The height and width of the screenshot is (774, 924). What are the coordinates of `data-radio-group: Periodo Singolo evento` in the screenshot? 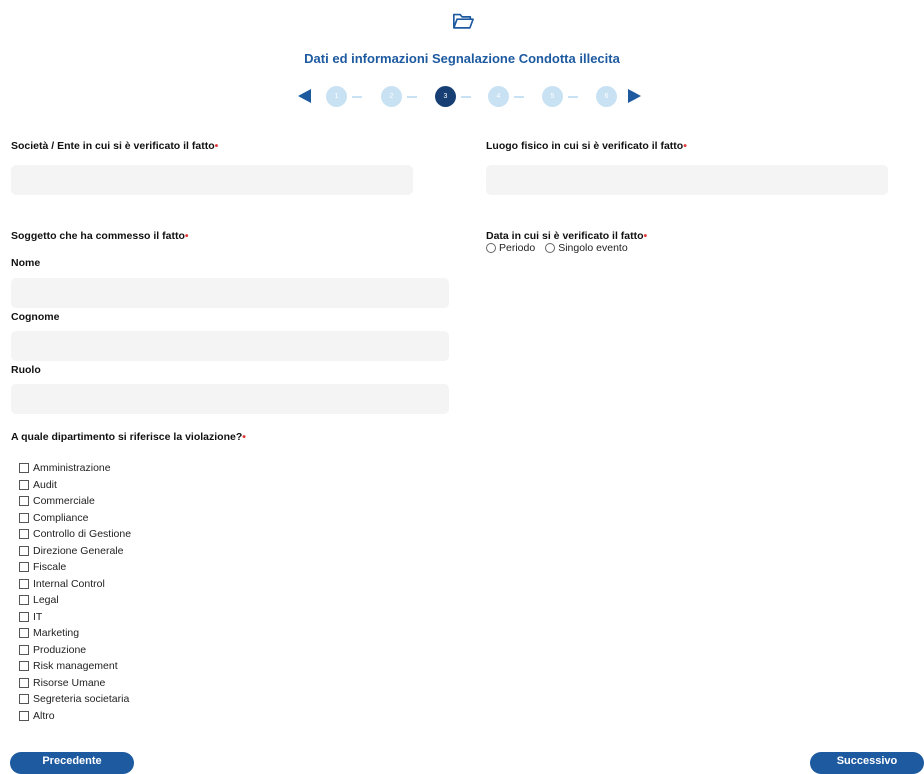 It's located at (562, 248).